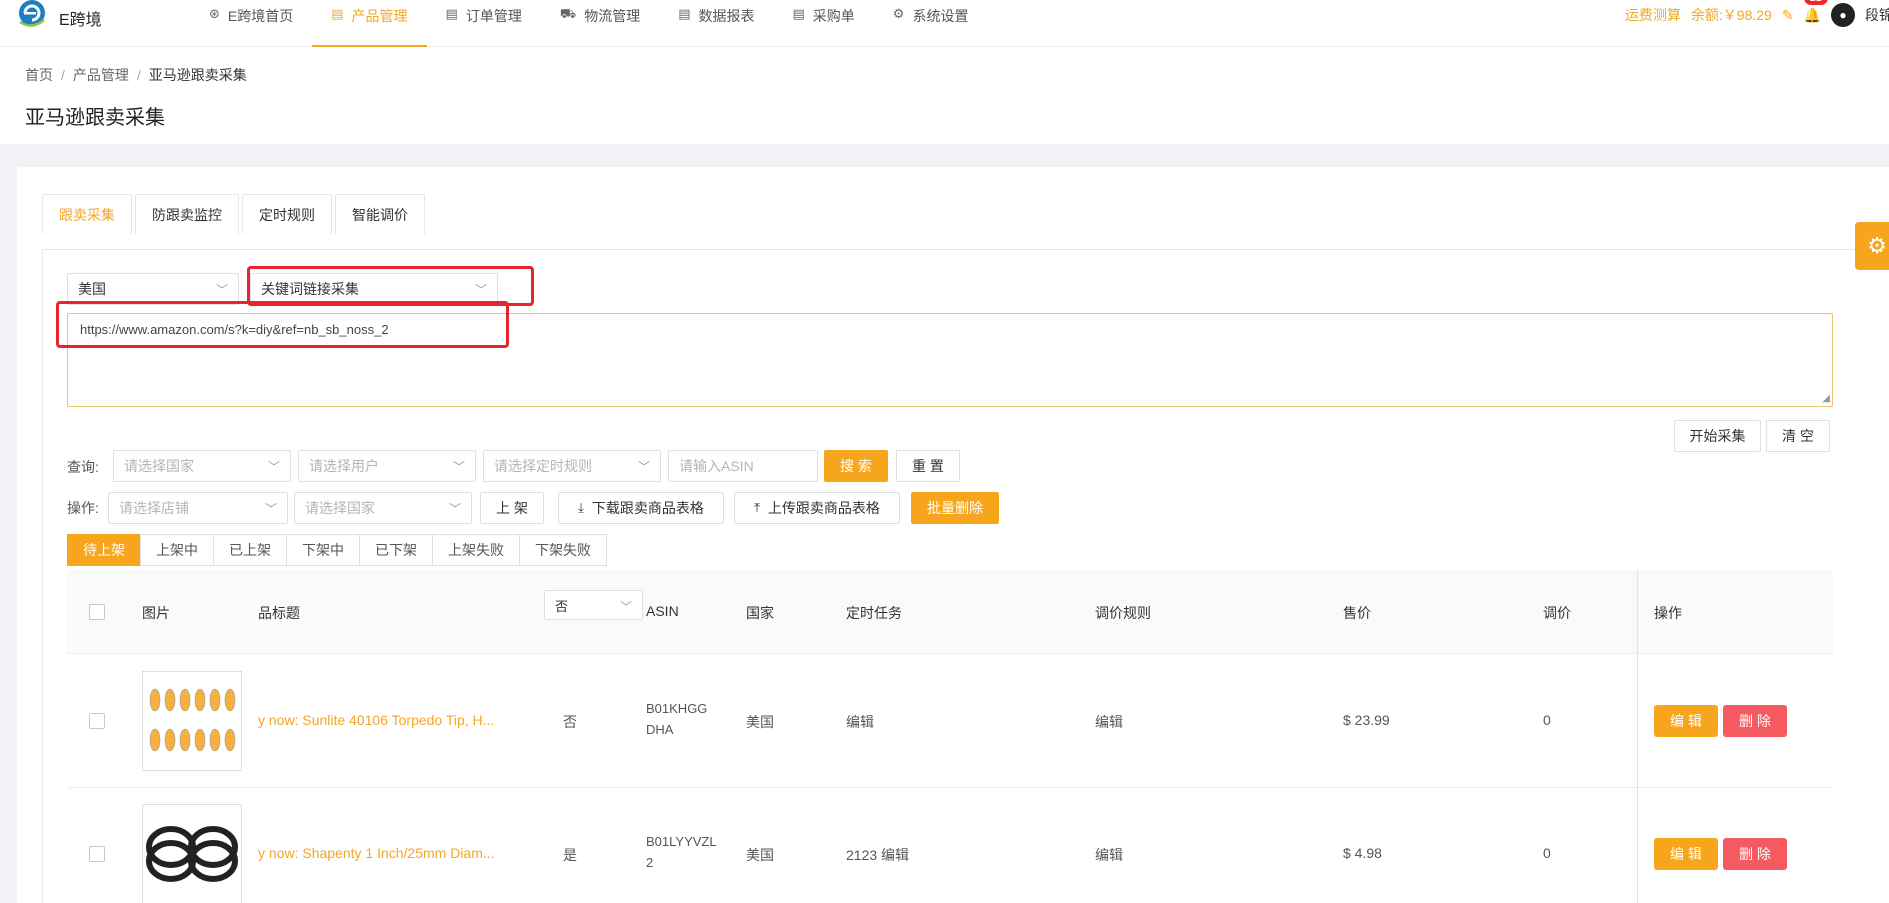  I want to click on highlight-box-url, so click(282, 324).